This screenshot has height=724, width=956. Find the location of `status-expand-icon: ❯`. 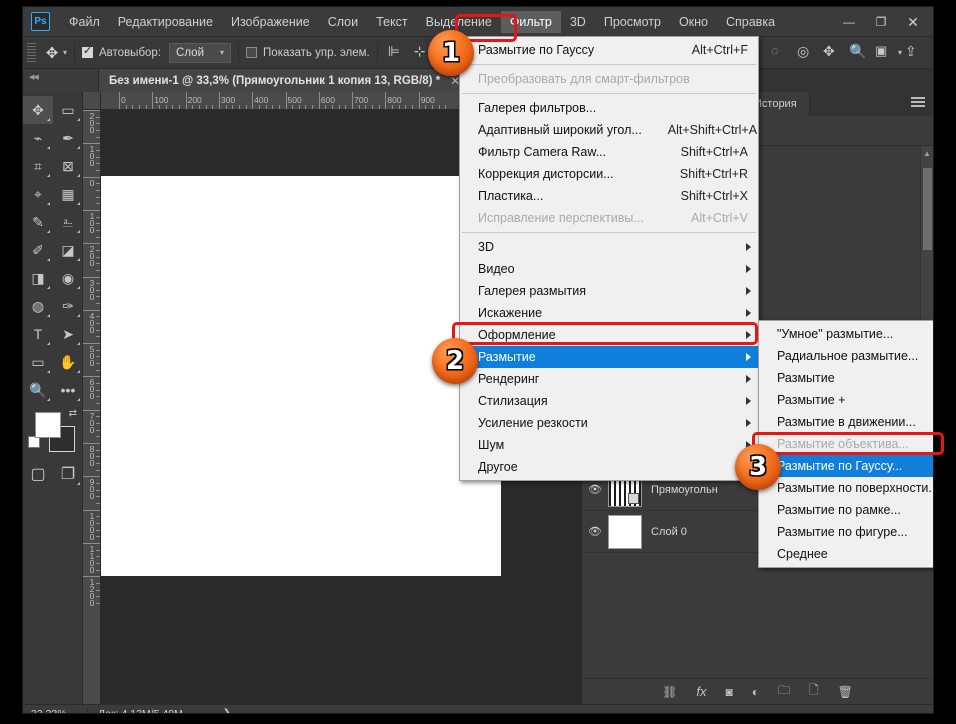

status-expand-icon: ❯ is located at coordinates (212, 710).